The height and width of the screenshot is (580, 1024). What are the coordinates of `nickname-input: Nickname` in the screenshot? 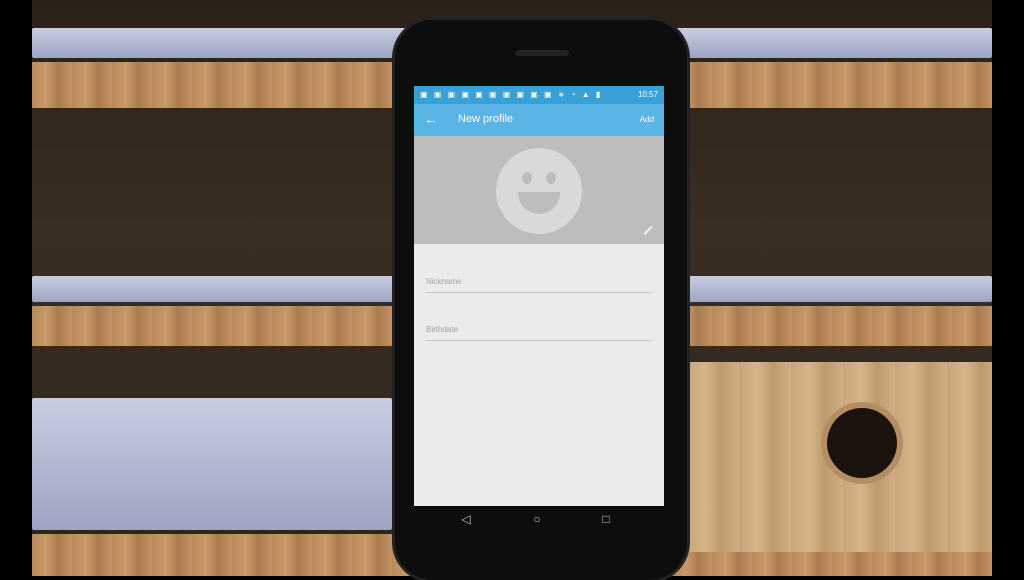 It's located at (539, 281).